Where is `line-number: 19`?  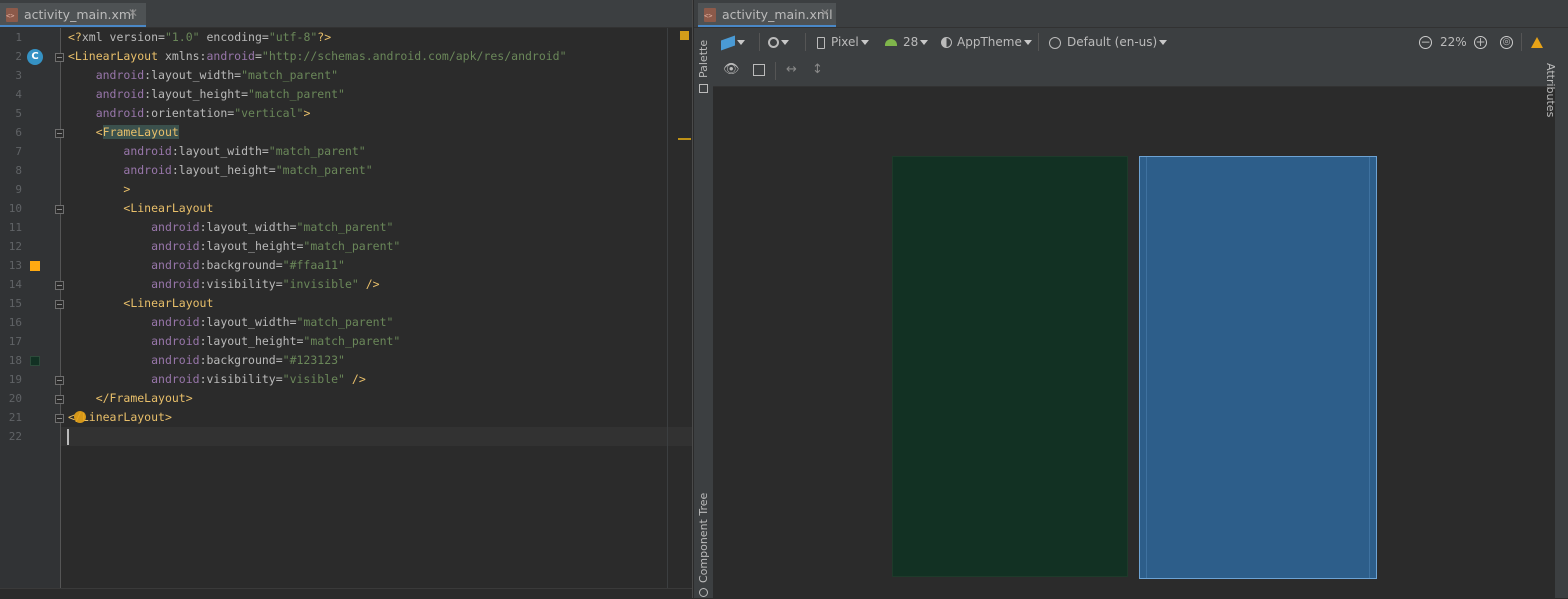 line-number: 19 is located at coordinates (15, 379).